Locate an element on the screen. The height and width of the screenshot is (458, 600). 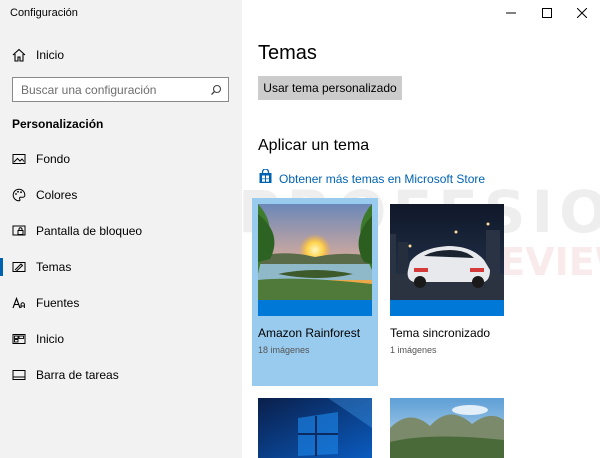
app-title: Configuración is located at coordinates (44, 13).